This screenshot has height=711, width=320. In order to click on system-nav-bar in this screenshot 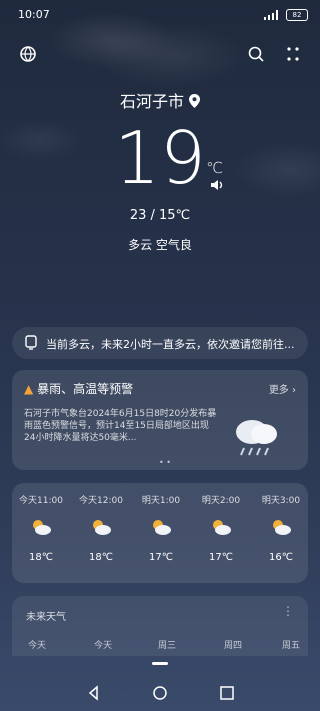, I will do `click(160, 693)`.